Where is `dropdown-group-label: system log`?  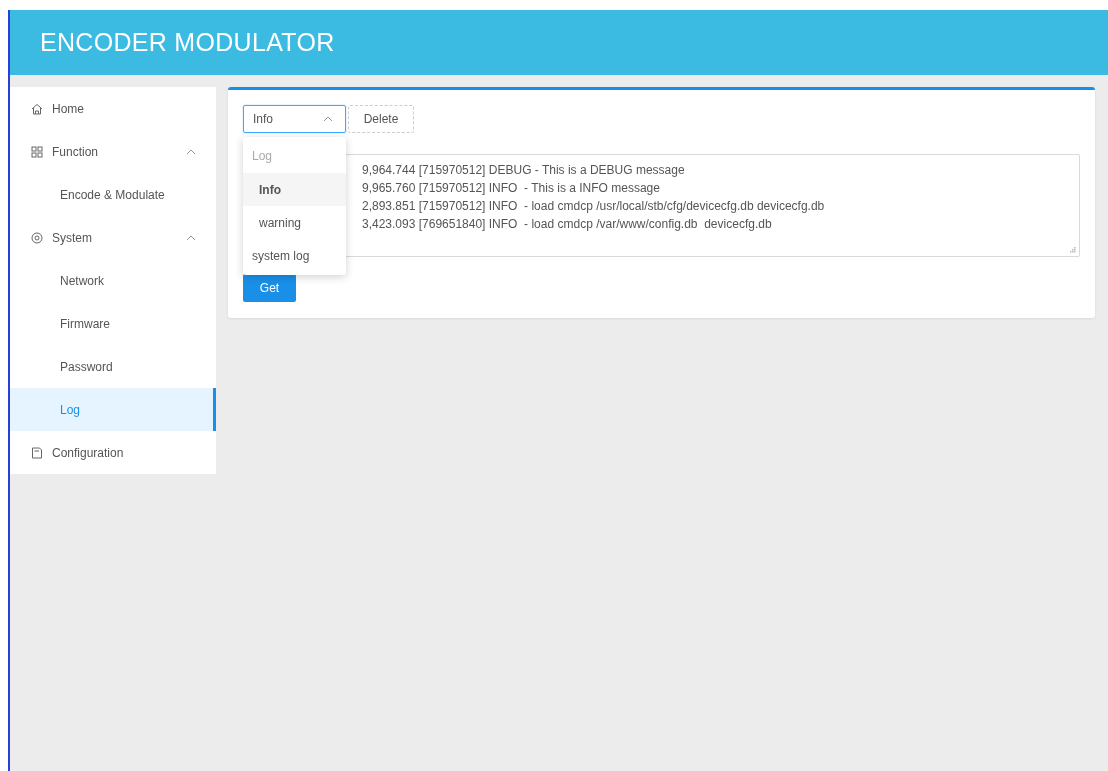
dropdown-group-label: system log is located at coordinates (281, 256).